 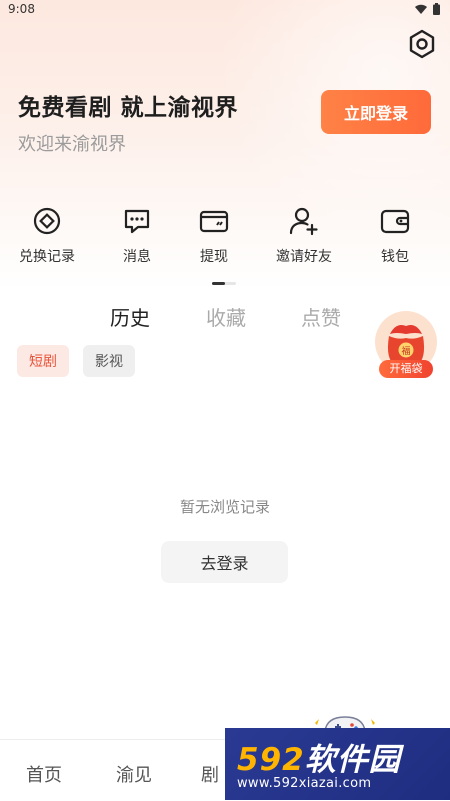 I want to click on shortcut-label: 提现, so click(x=214, y=257).